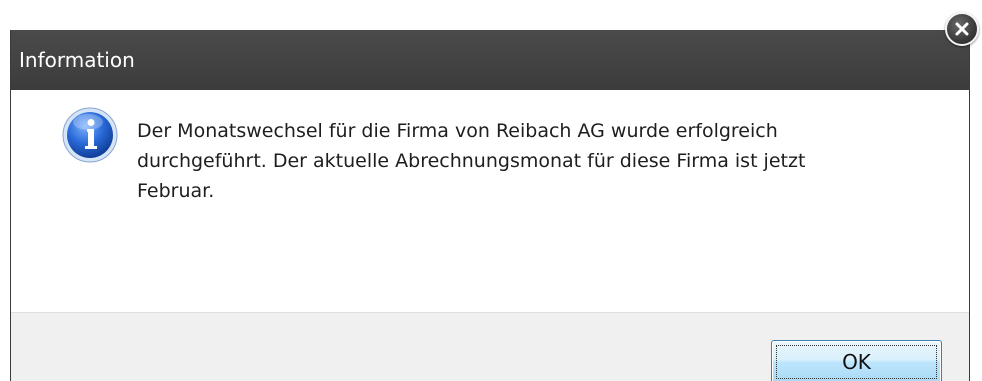  What do you see at coordinates (90, 135) in the screenshot?
I see `info-icon` at bounding box center [90, 135].